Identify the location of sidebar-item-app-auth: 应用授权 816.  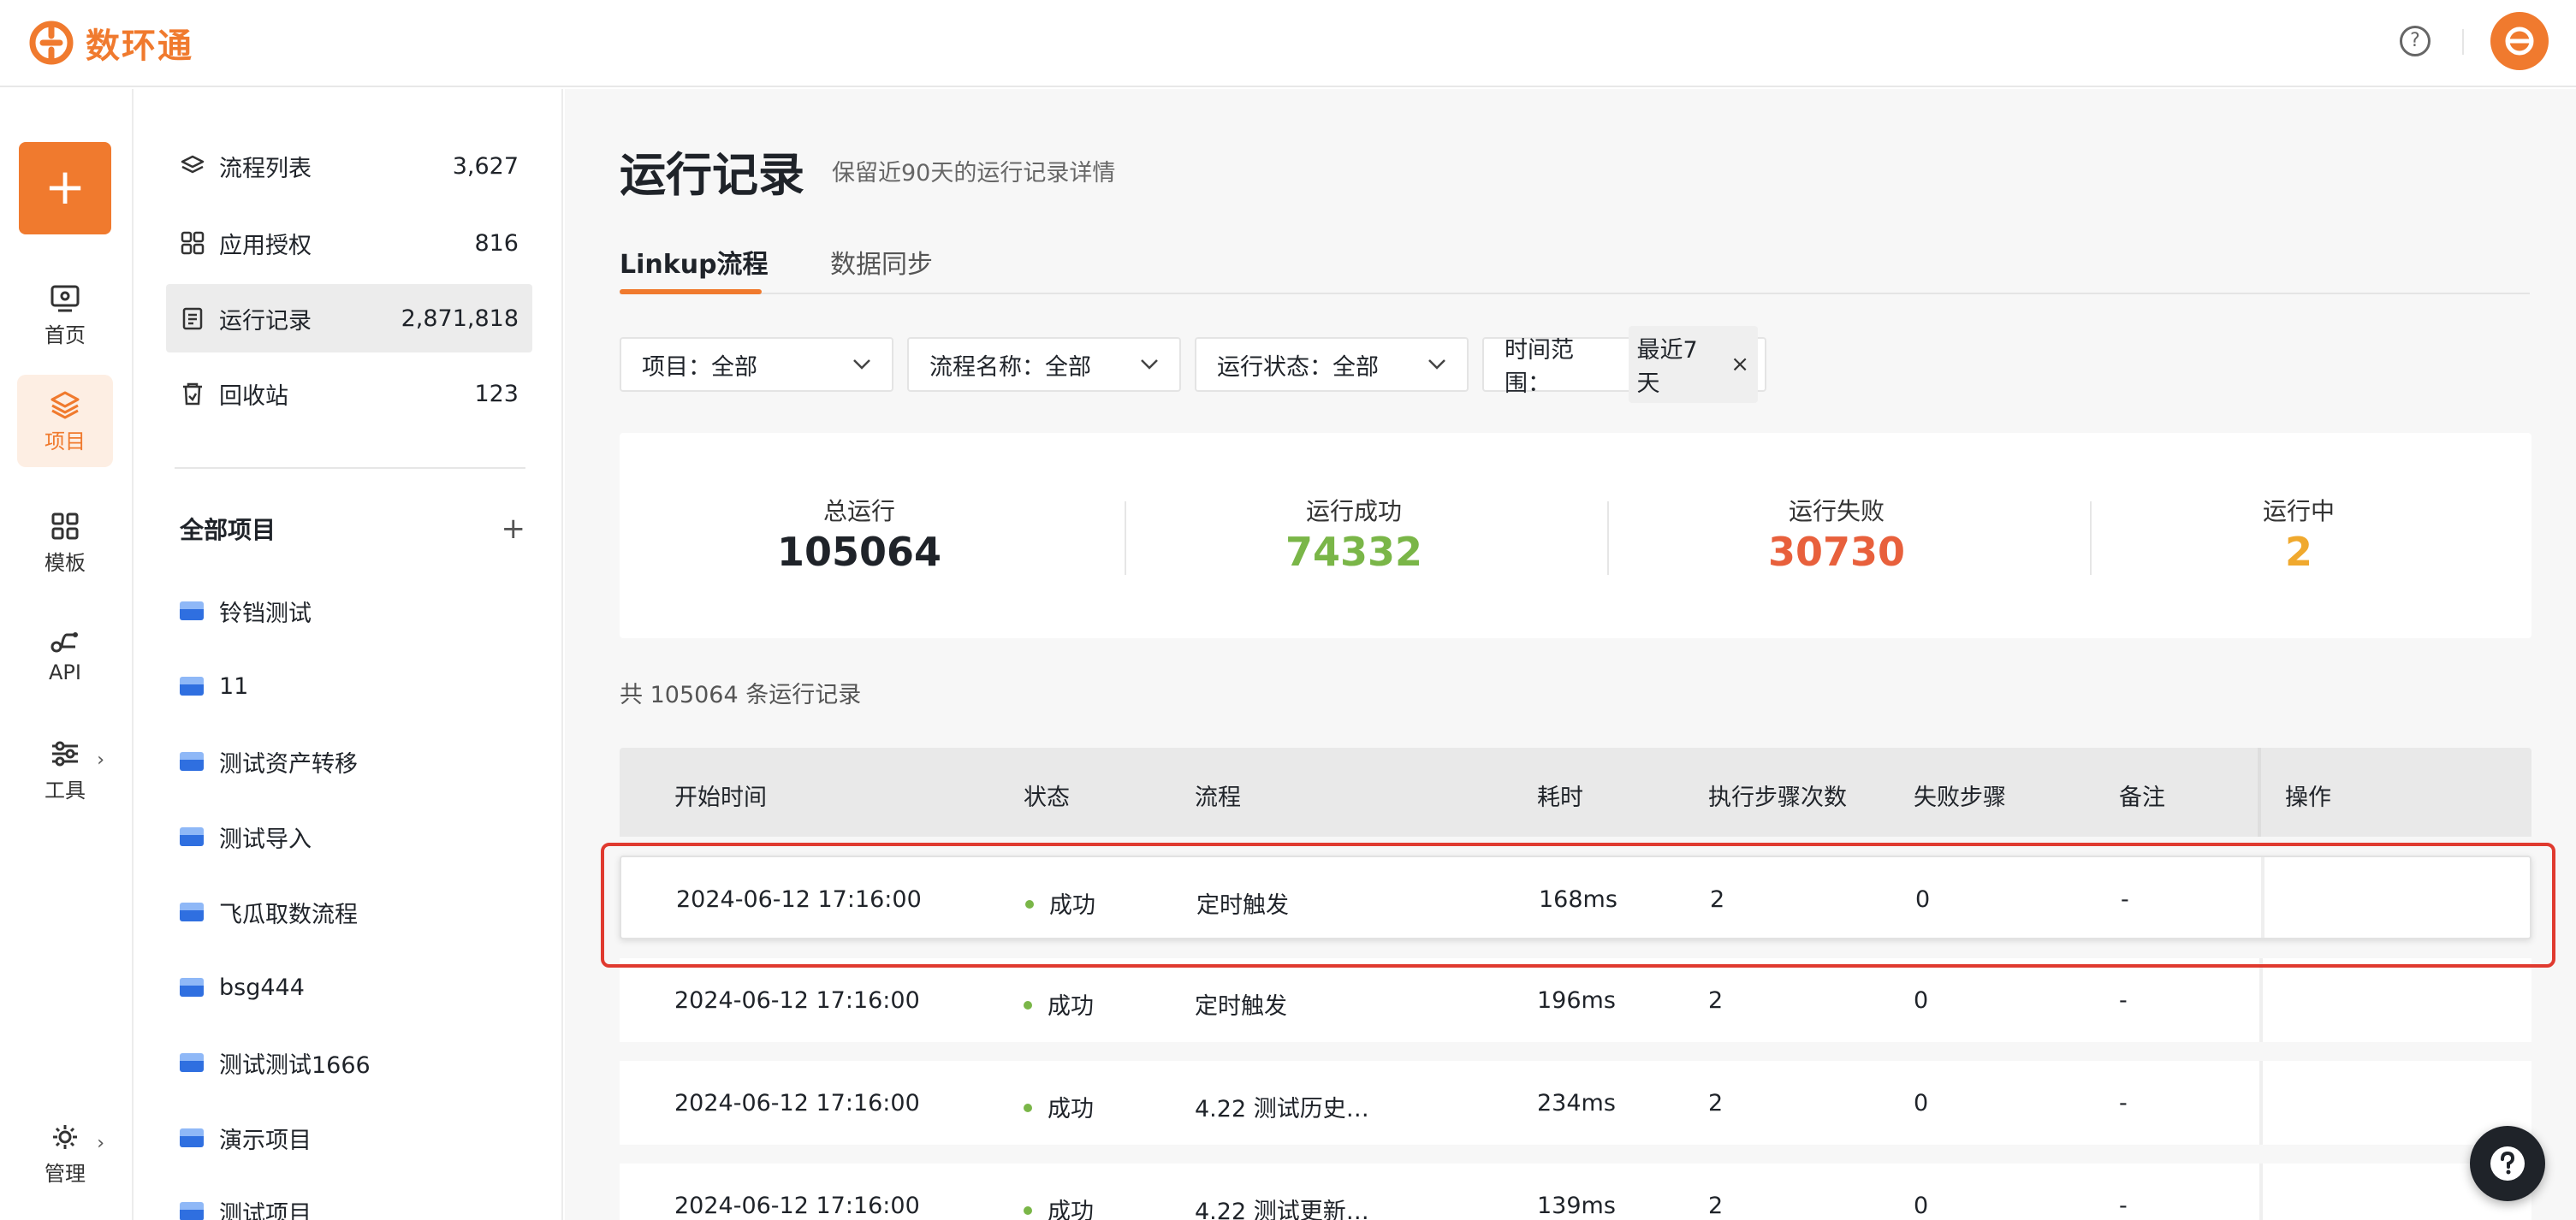
(349, 243).